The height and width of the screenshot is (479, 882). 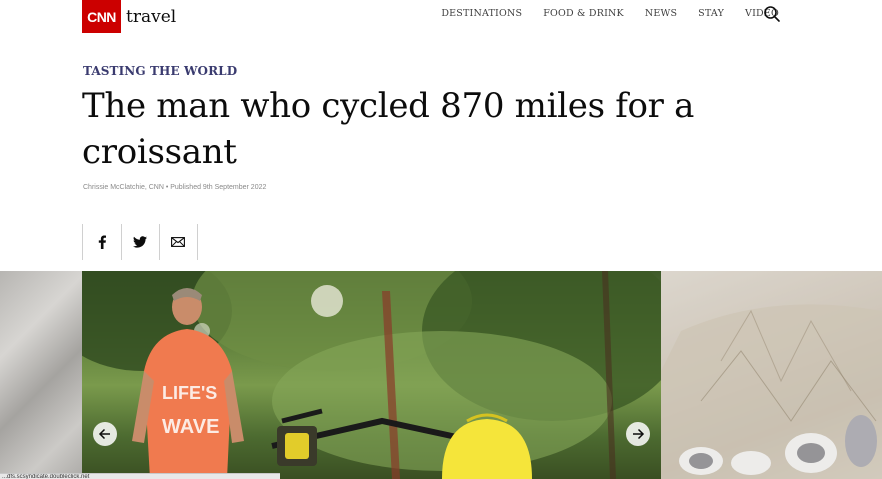 I want to click on next-slide-photo, so click(x=771, y=391).